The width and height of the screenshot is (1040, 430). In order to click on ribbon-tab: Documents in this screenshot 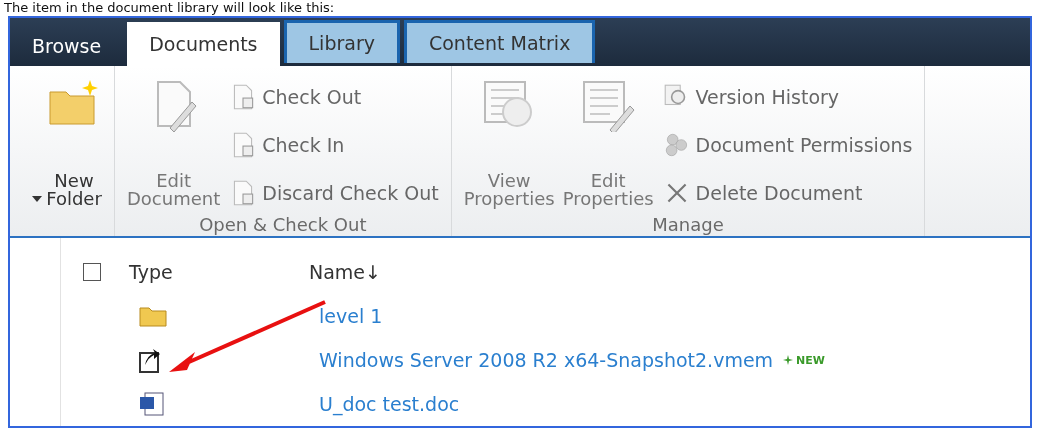, I will do `click(203, 44)`.